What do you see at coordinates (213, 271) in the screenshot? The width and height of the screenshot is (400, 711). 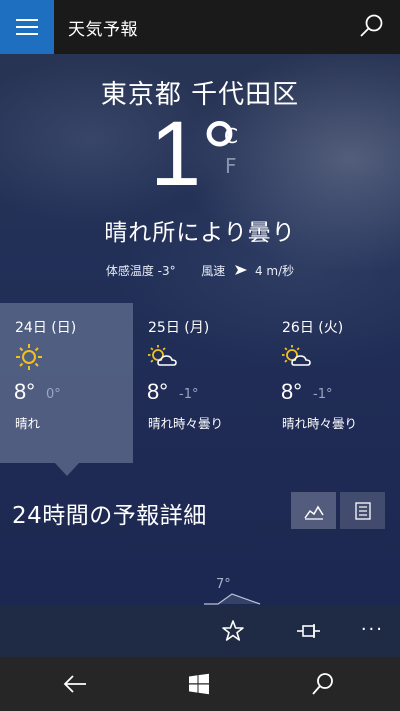 I see `wind-label: 風速` at bounding box center [213, 271].